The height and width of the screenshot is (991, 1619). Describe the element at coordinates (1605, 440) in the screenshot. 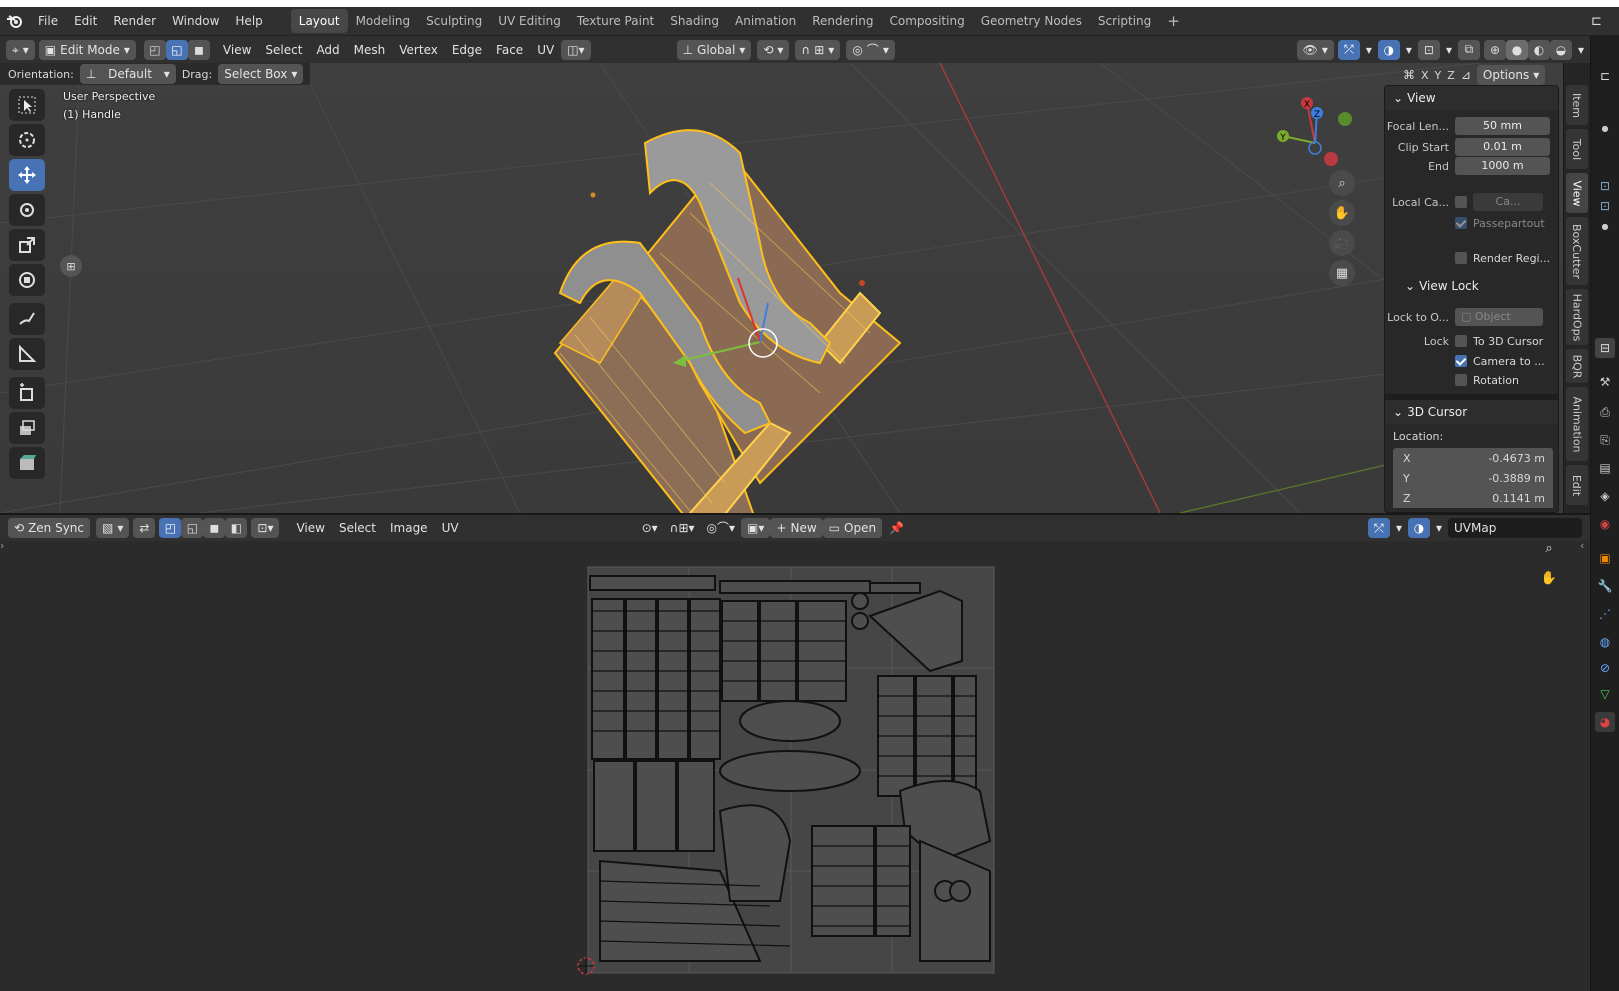

I see `output-properties-icon: ⎘` at that location.